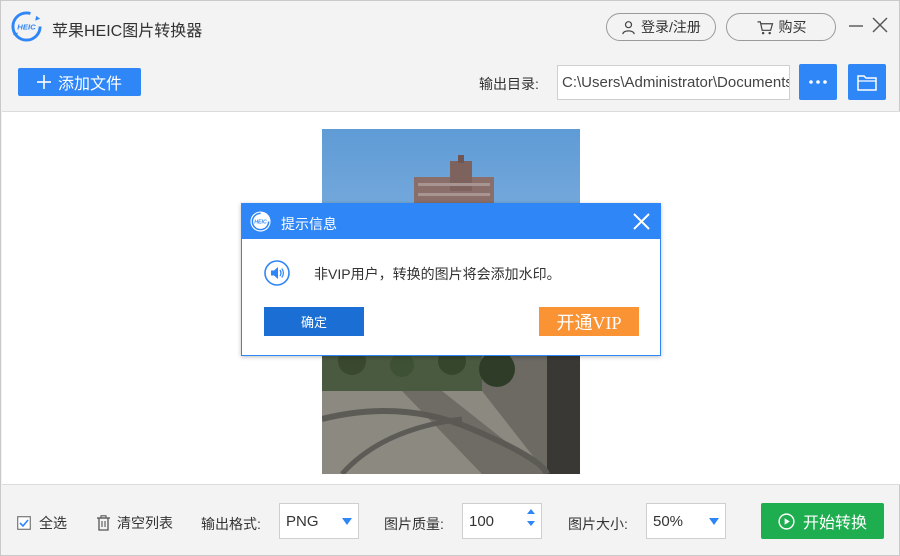  I want to click on ellipsis-icon, so click(818, 82).